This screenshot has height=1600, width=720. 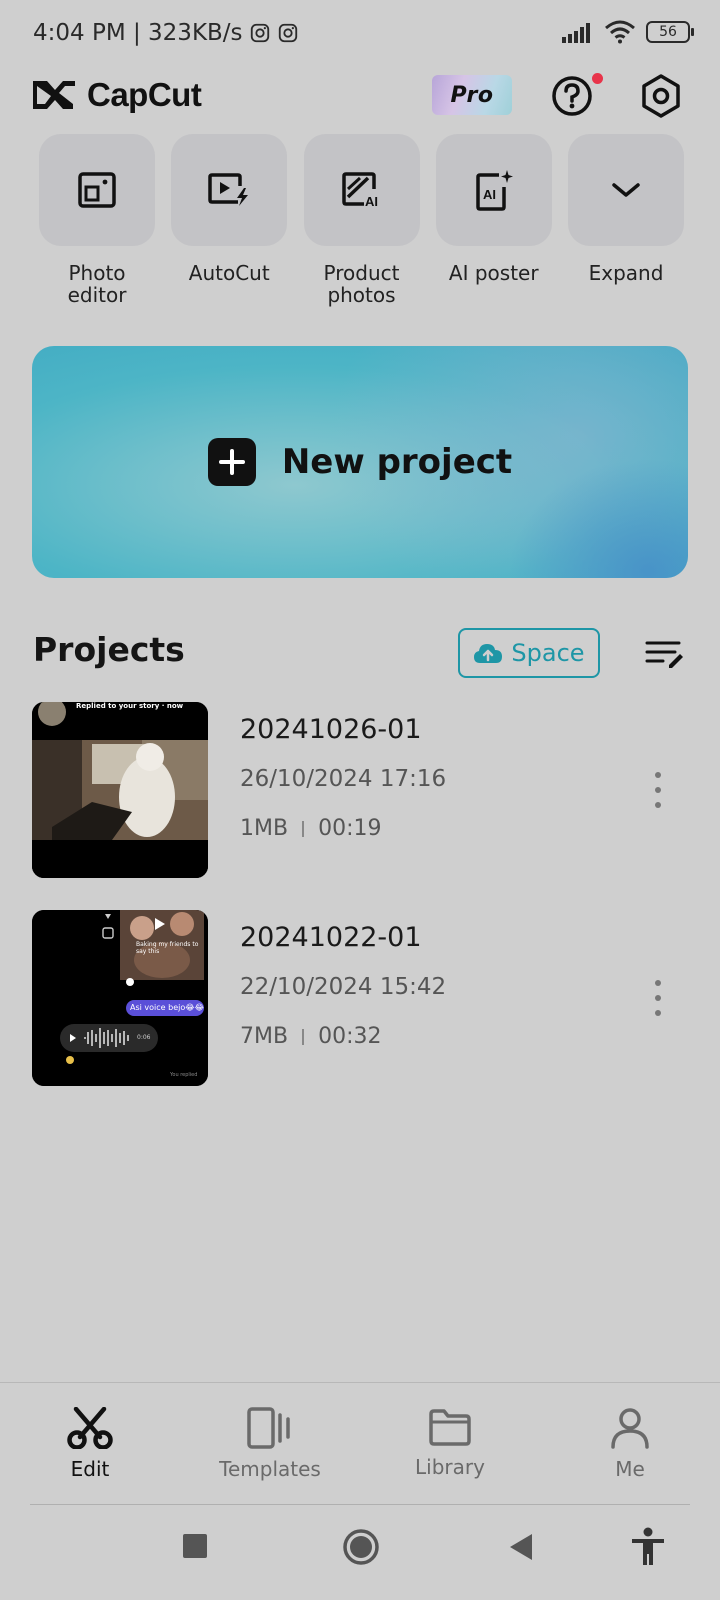 I want to click on product-photos-icon: AI, so click(x=359, y=190).